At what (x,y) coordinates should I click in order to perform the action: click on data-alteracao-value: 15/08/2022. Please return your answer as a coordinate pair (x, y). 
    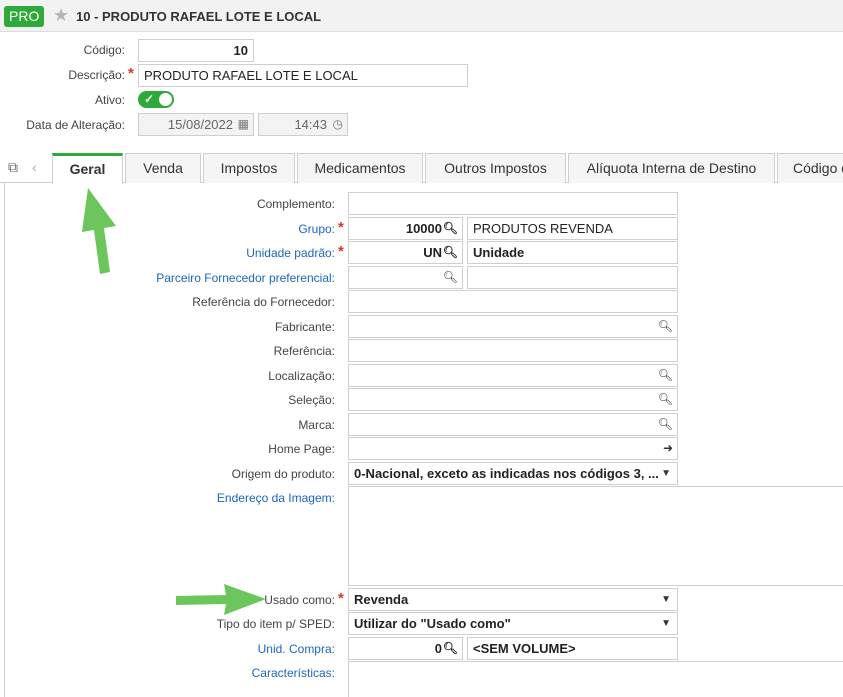
    Looking at the image, I should click on (200, 124).